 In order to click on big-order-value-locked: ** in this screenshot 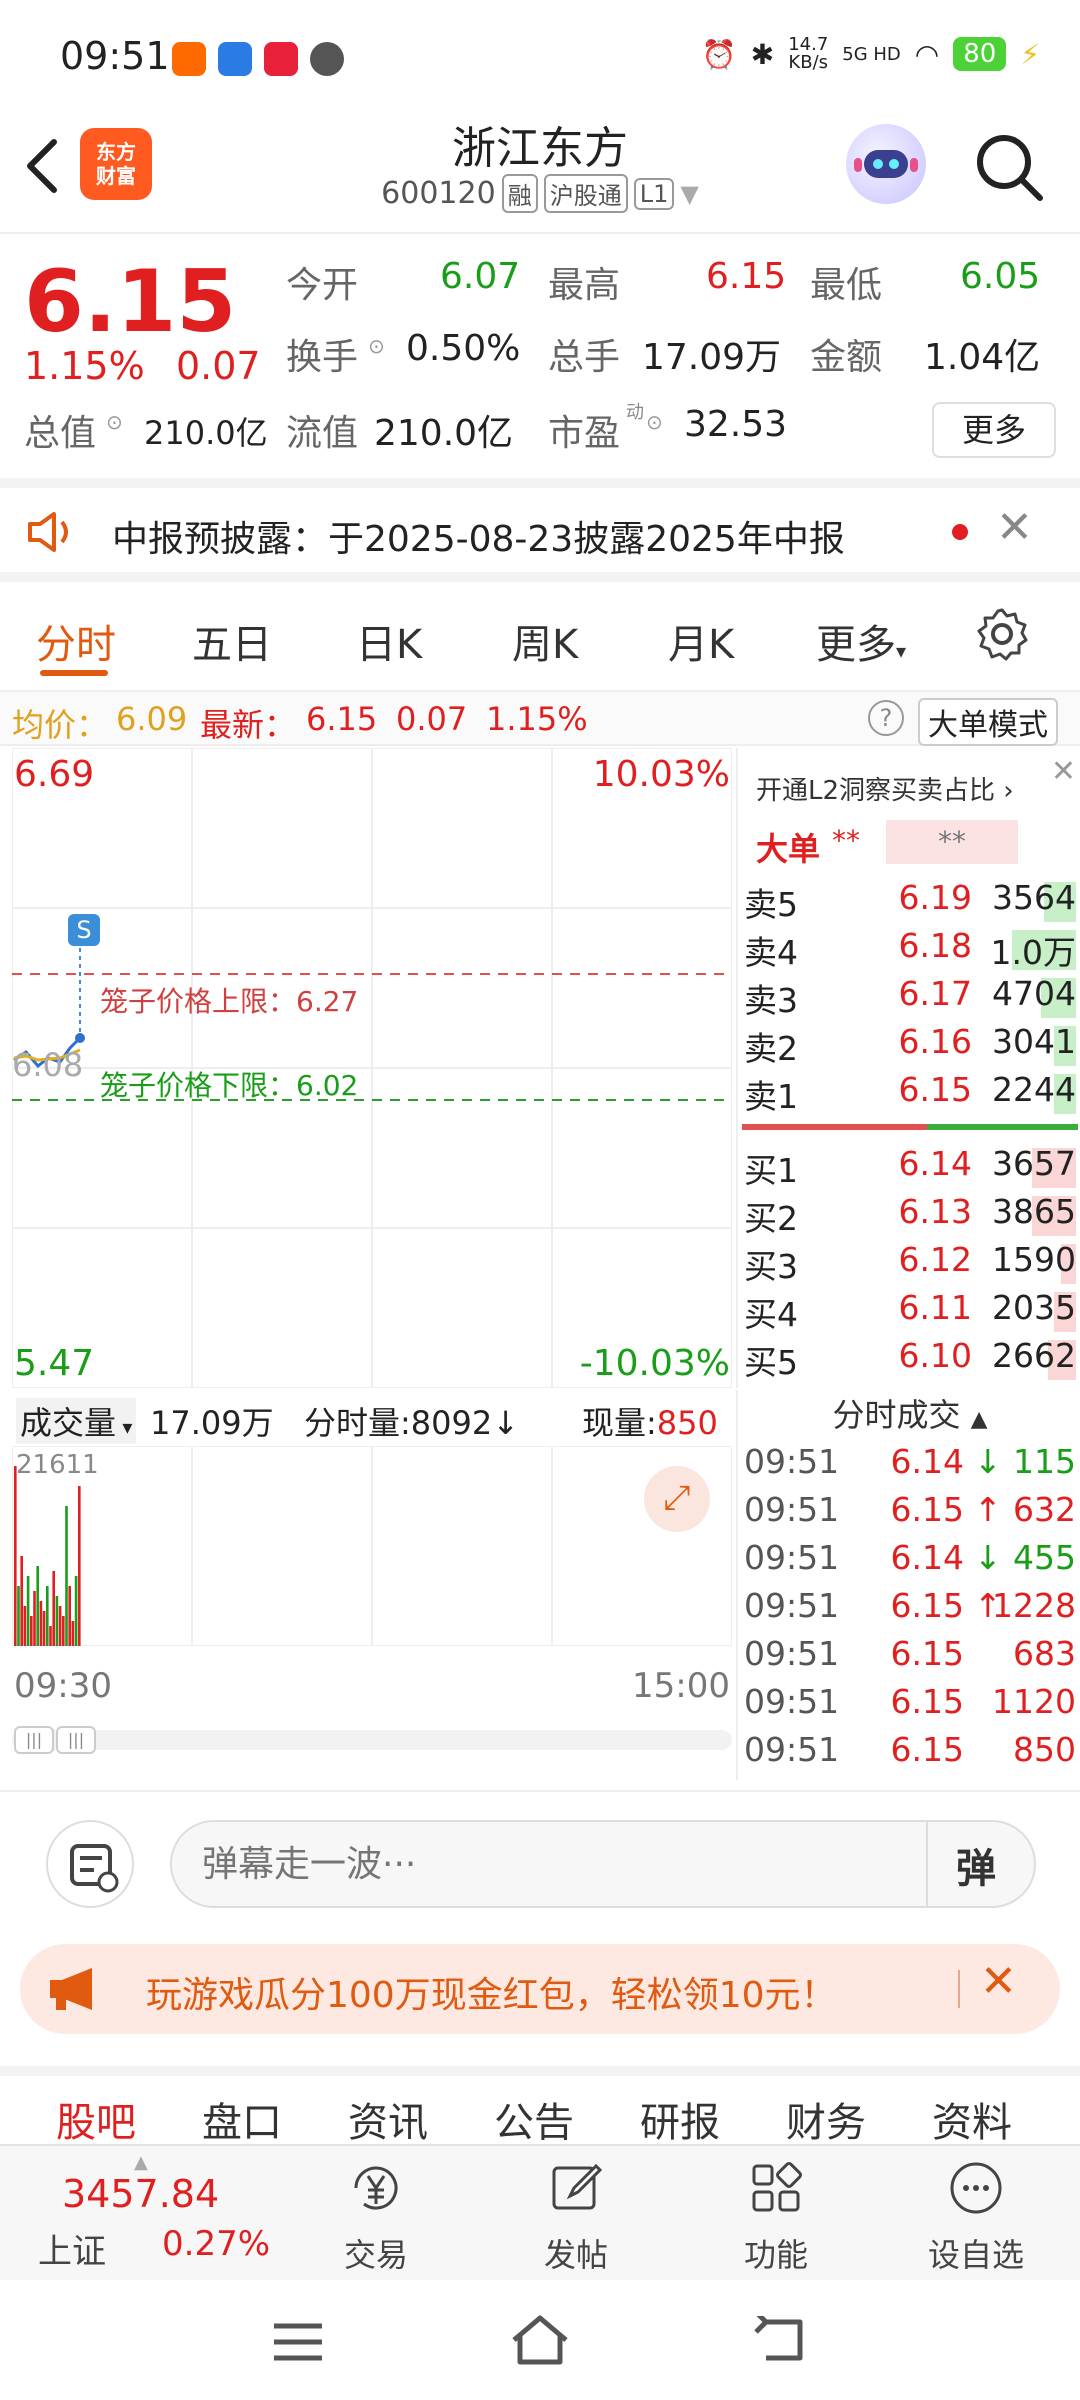, I will do `click(952, 842)`.